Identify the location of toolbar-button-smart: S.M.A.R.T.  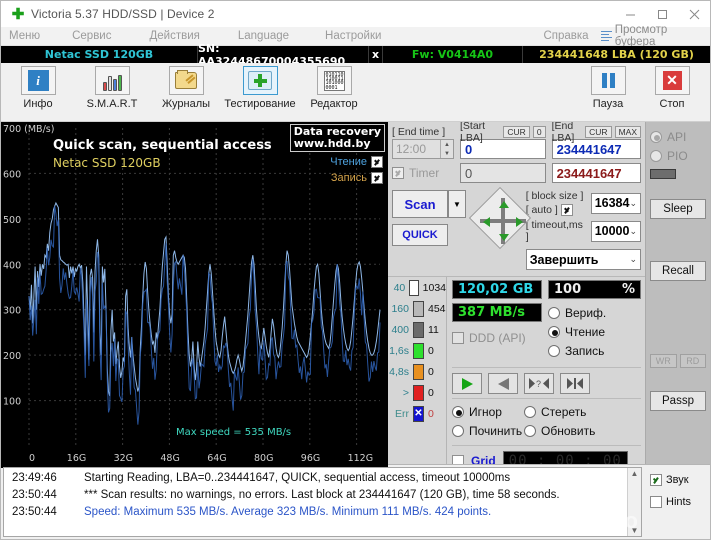
(112, 86).